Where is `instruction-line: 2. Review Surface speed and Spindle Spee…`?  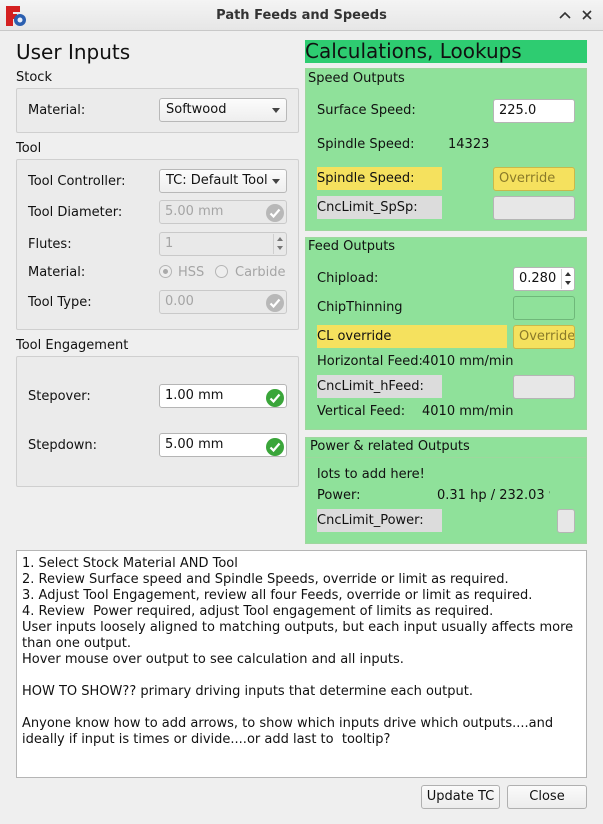
instruction-line: 2. Review Surface speed and Spindle Spee… is located at coordinates (265, 579).